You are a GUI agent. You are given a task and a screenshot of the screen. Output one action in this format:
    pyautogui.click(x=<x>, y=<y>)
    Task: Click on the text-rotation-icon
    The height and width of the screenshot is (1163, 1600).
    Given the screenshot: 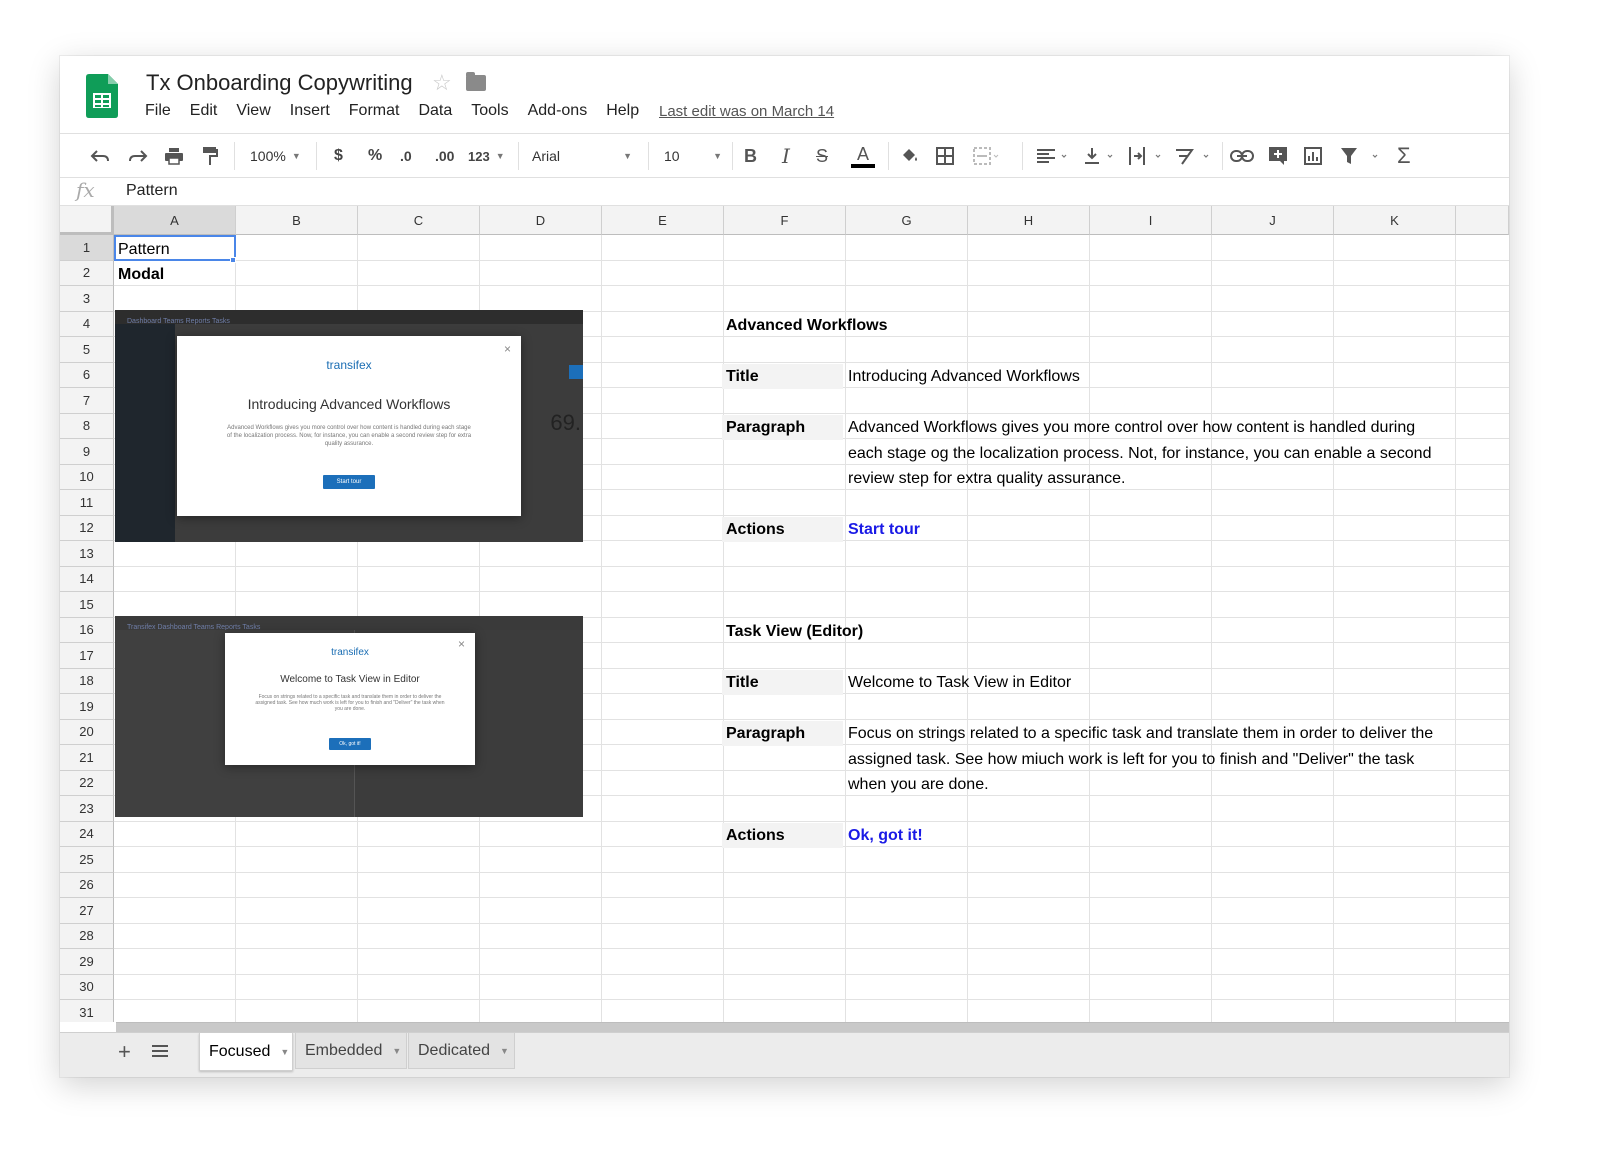 What is the action you would take?
    pyautogui.click(x=1193, y=156)
    